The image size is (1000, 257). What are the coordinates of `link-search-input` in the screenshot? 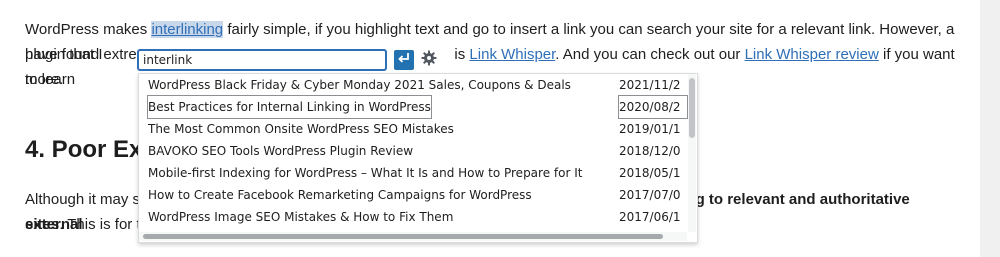 It's located at (262, 60).